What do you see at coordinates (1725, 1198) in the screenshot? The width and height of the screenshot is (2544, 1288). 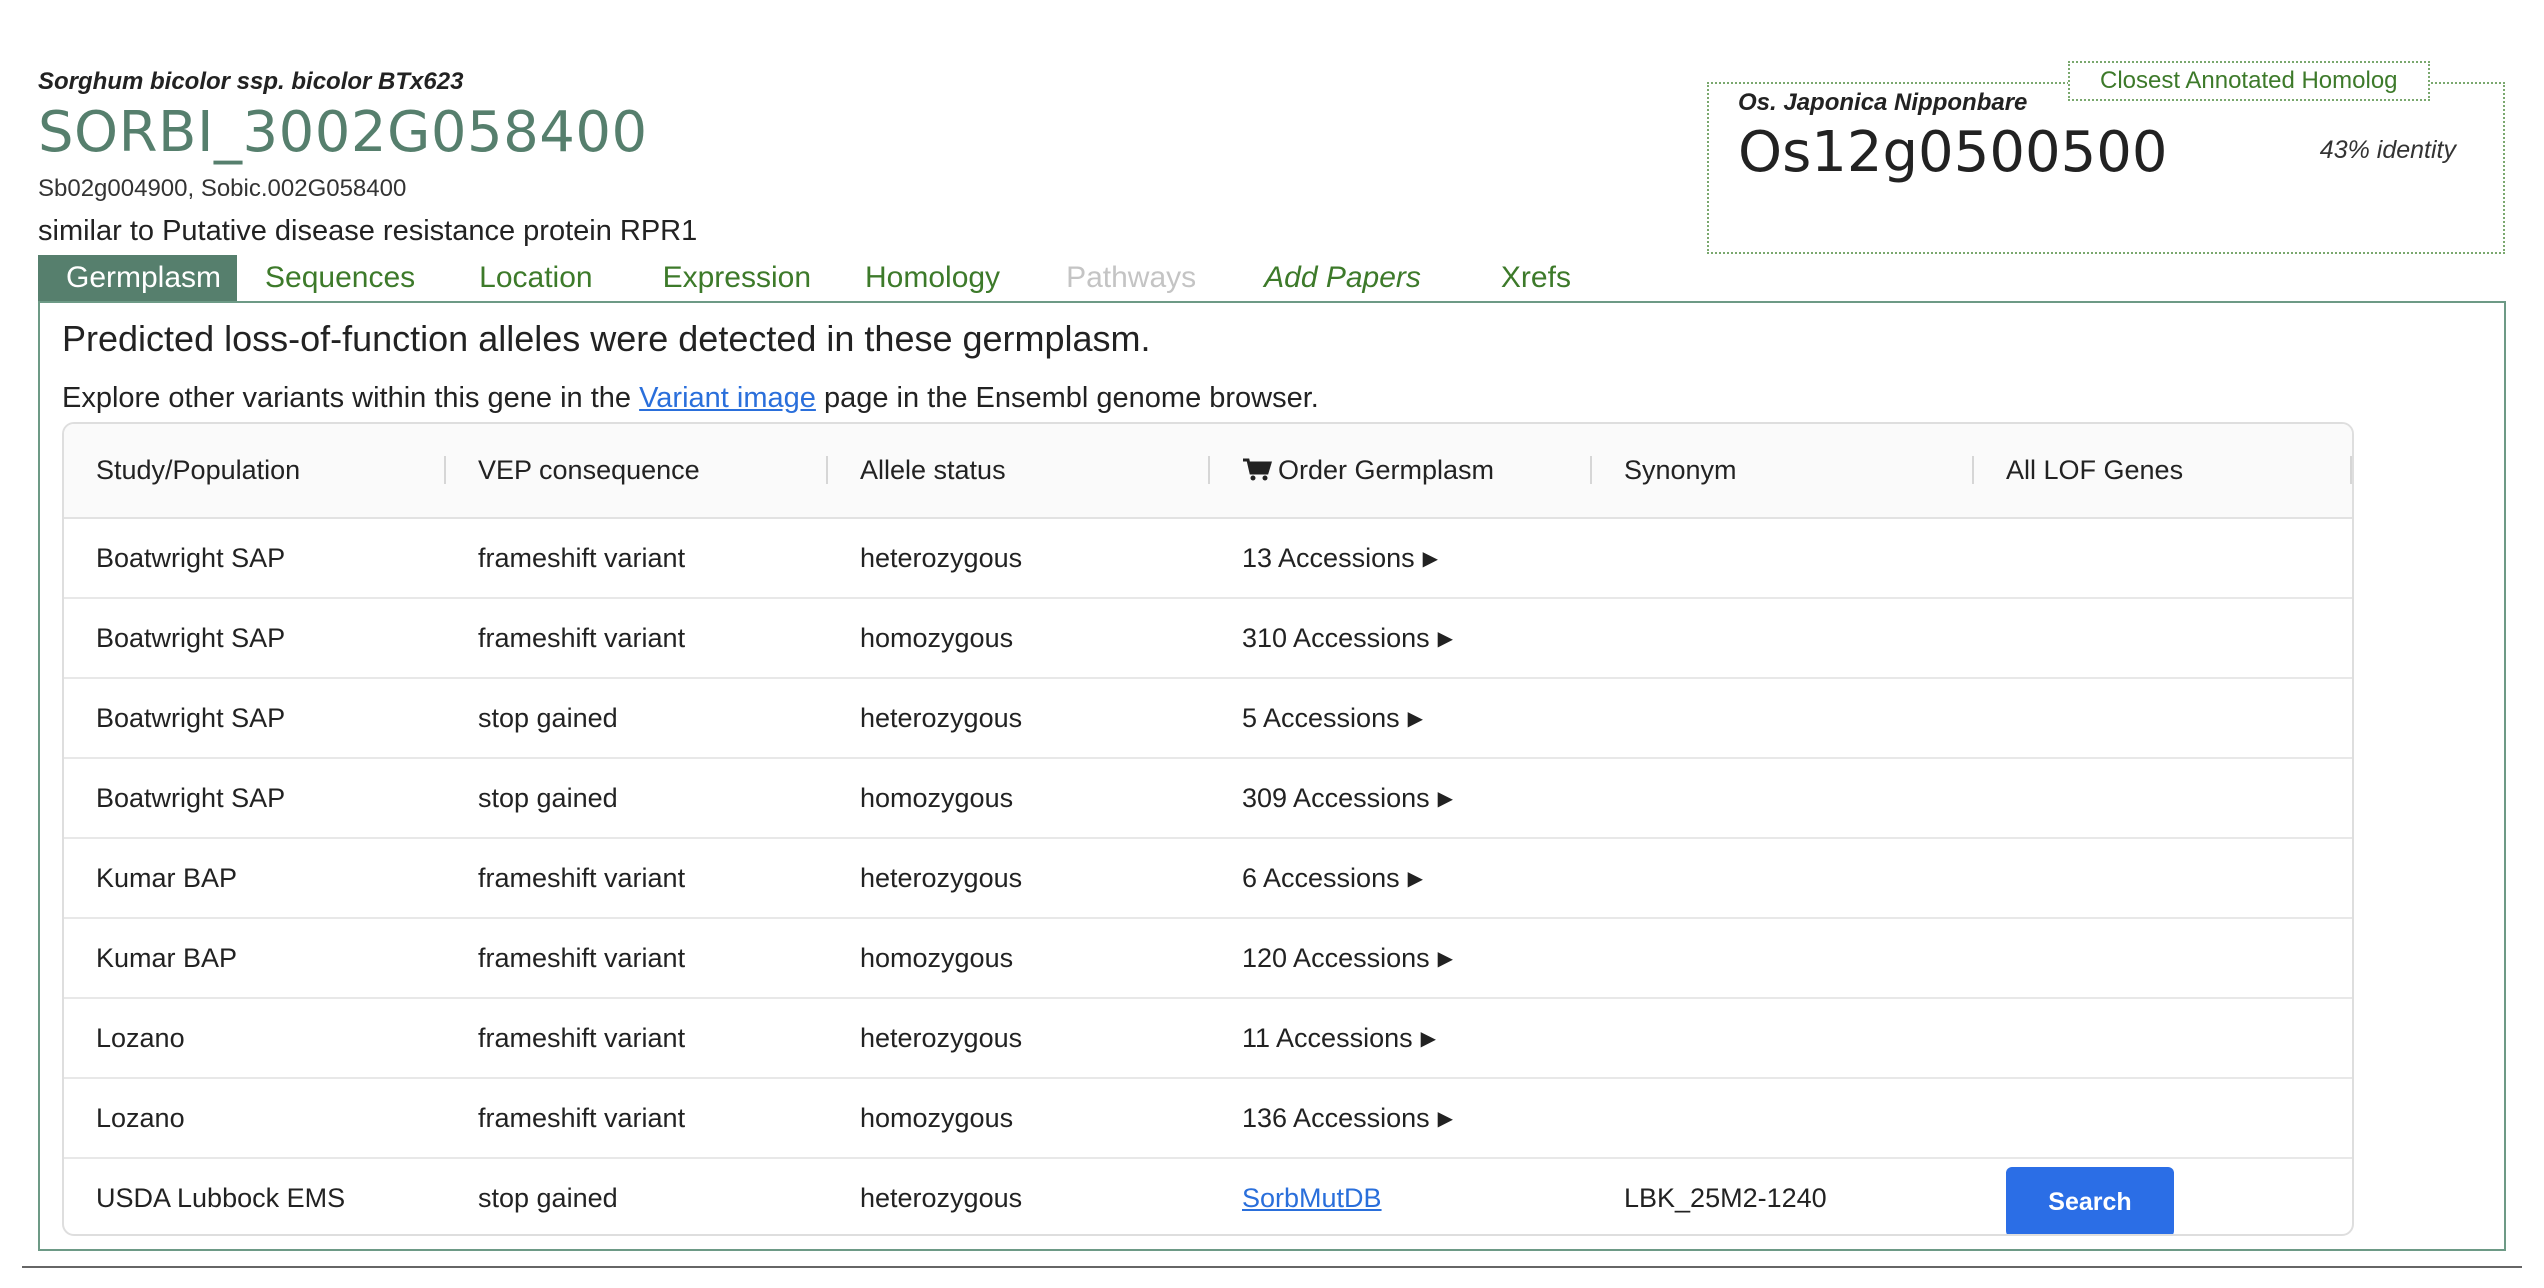 I see `cell-synonym: LBK_25M2-1240` at bounding box center [1725, 1198].